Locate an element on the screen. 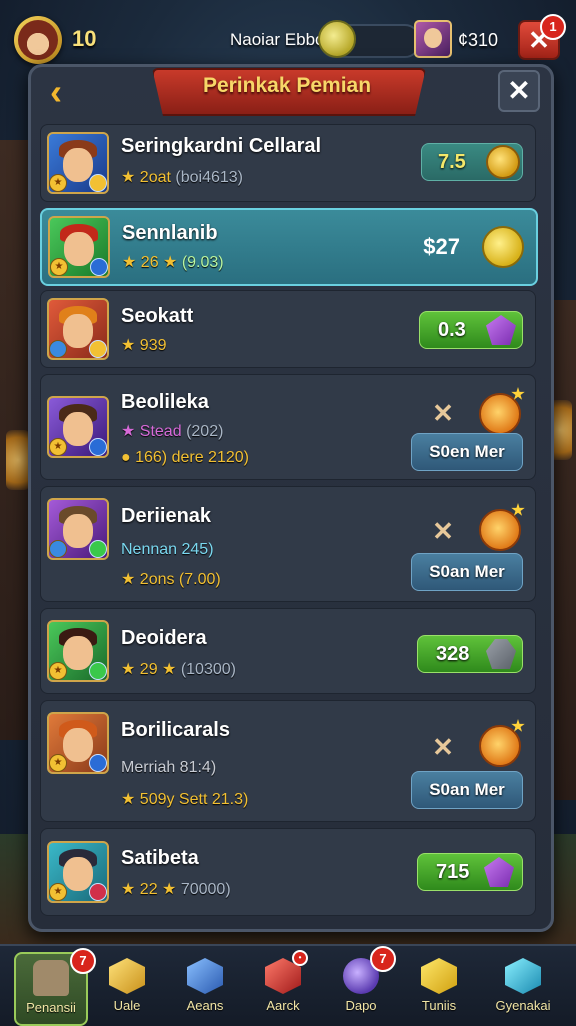 Image resolution: width=576 pixels, height=1026 pixels. player-stats: ★ 29 ★ (10300) is located at coordinates (178, 669).